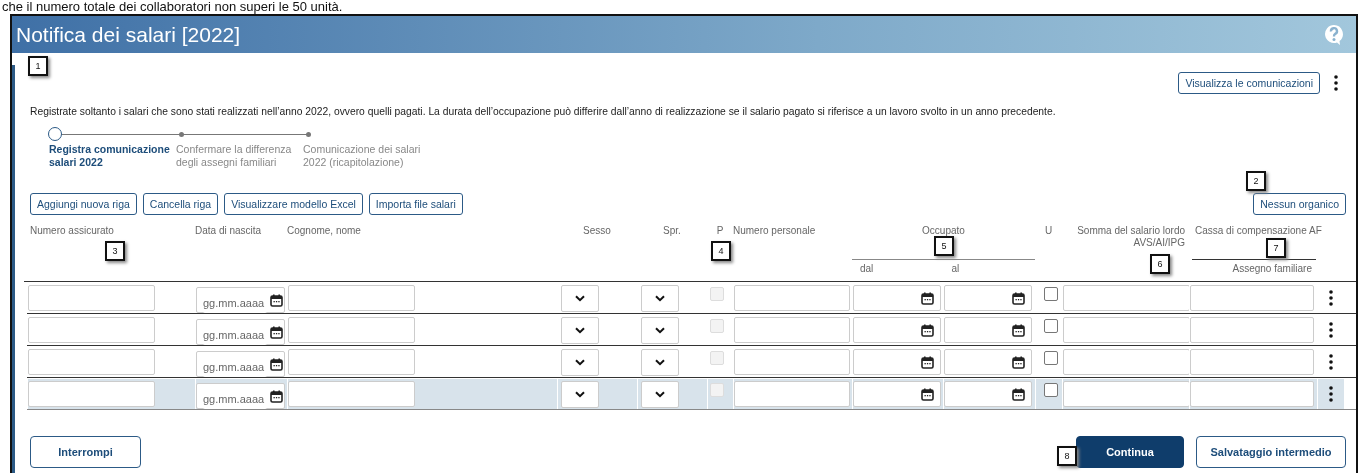 The width and height of the screenshot is (1371, 473). I want to click on column-header: Data di nascita, so click(228, 230).